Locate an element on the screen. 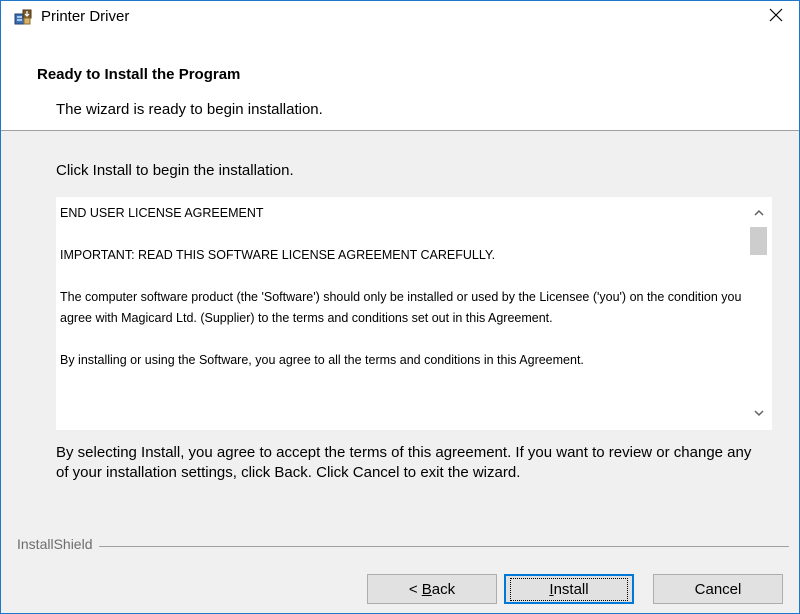 This screenshot has width=800, height=614. scroll-down-button is located at coordinates (758, 413).